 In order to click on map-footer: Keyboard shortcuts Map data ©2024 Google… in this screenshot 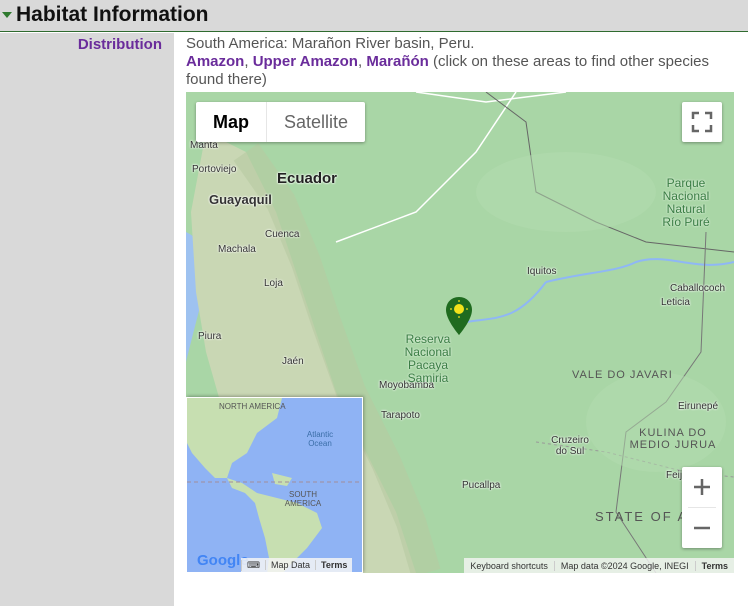, I will do `click(599, 565)`.